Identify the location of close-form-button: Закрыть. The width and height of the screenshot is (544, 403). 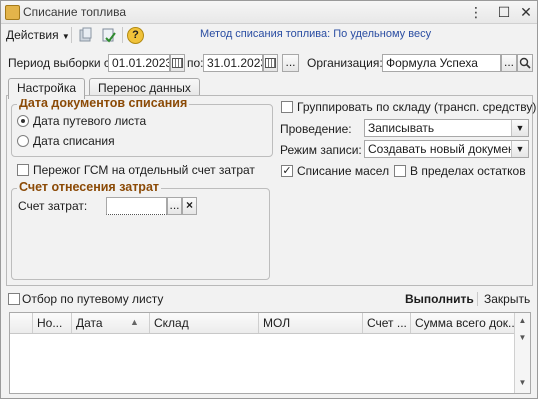
(507, 299).